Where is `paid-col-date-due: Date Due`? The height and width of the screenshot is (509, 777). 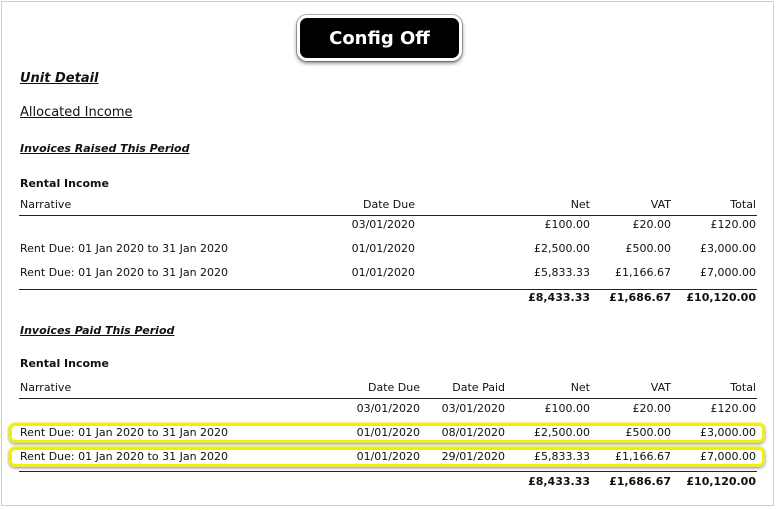 paid-col-date-due: Date Due is located at coordinates (394, 387).